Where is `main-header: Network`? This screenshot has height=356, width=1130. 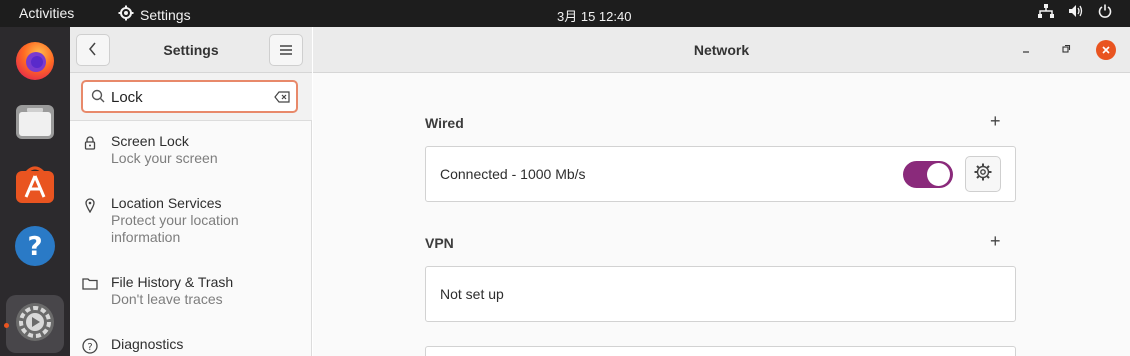
main-header: Network is located at coordinates (721, 50).